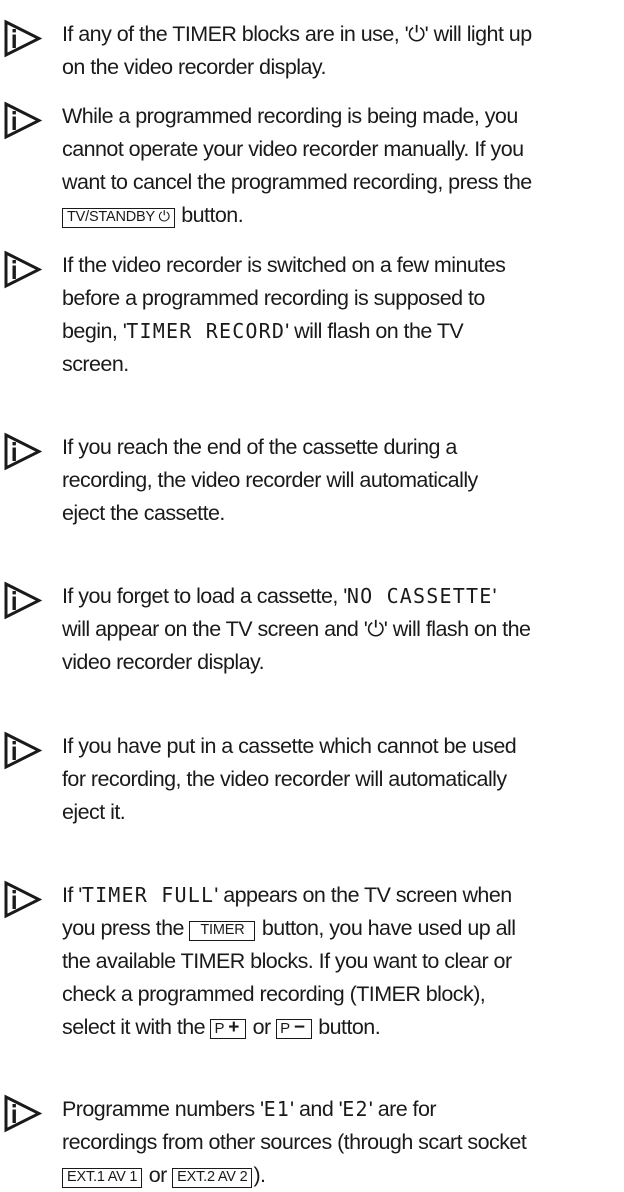  I want to click on button-key-label: TV/STANDBY ⏻, so click(118, 218).